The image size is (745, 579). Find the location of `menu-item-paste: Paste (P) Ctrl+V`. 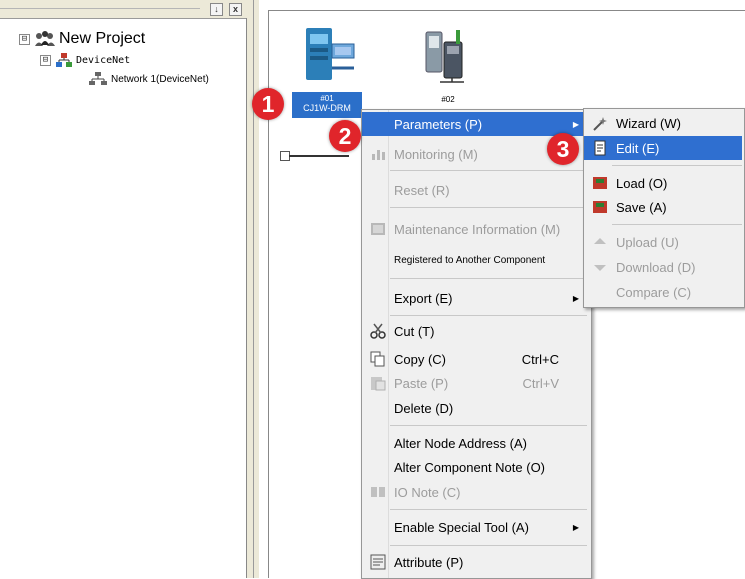

menu-item-paste: Paste (P) Ctrl+V is located at coordinates (475, 383).